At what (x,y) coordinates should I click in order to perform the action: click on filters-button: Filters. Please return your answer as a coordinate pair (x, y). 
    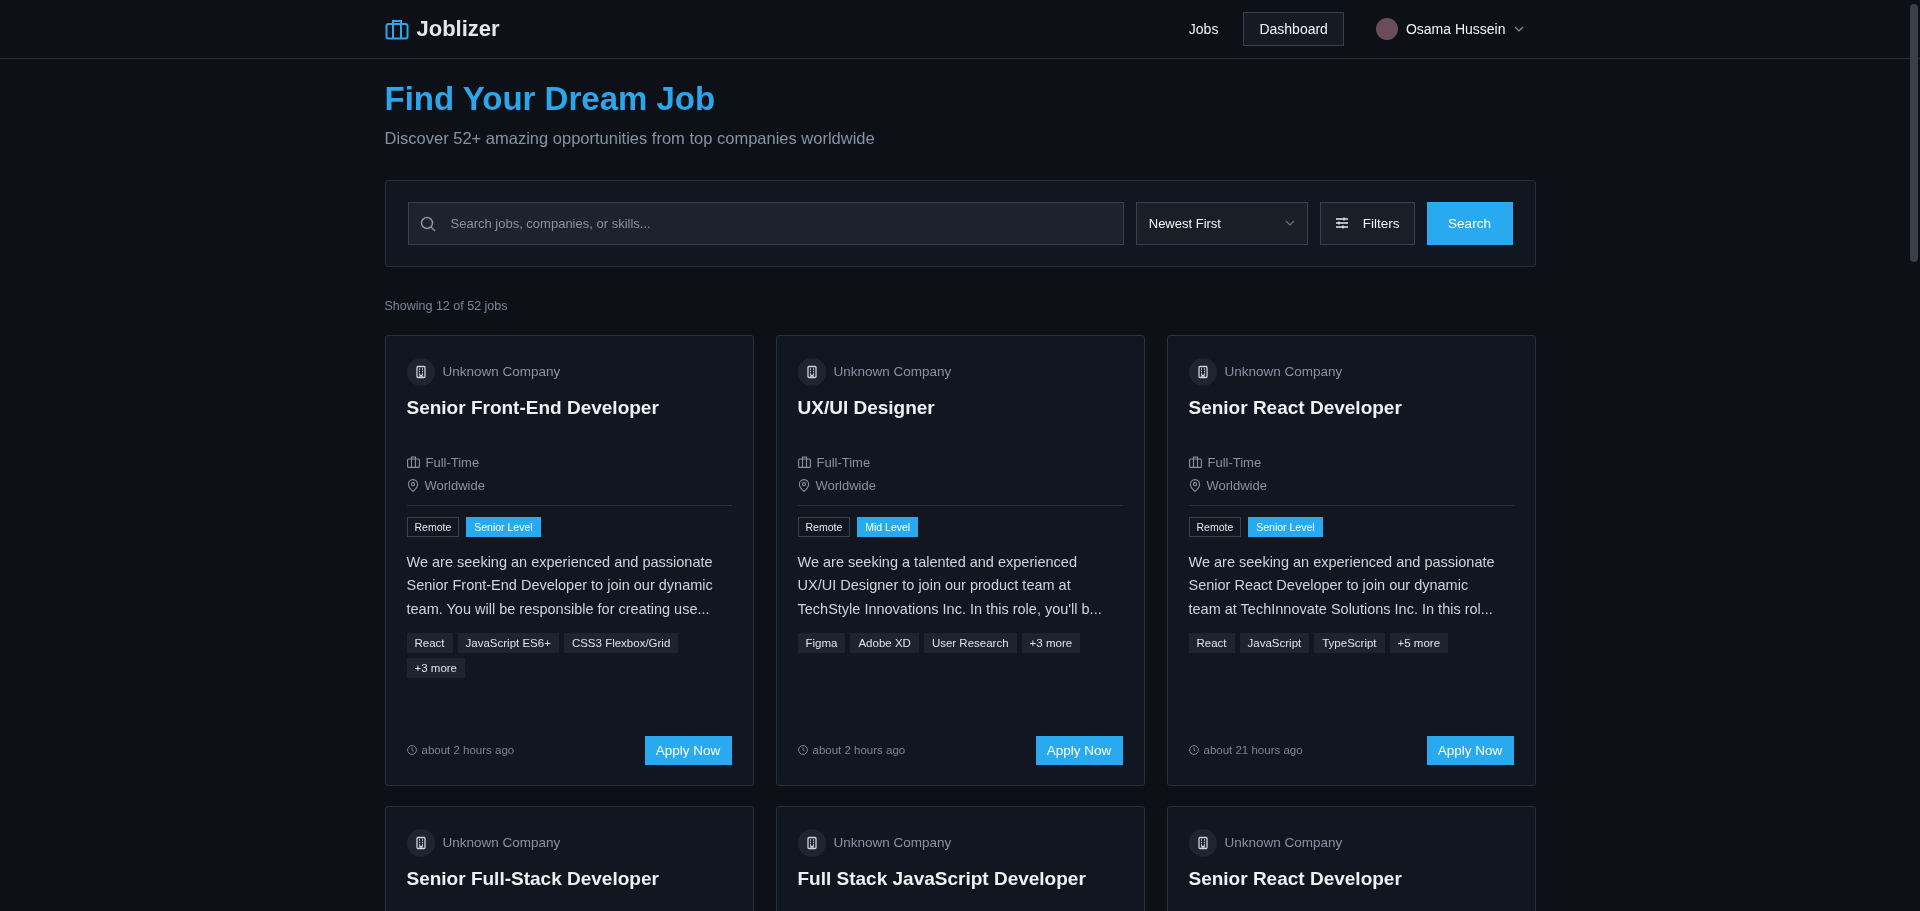
    Looking at the image, I should click on (1367, 223).